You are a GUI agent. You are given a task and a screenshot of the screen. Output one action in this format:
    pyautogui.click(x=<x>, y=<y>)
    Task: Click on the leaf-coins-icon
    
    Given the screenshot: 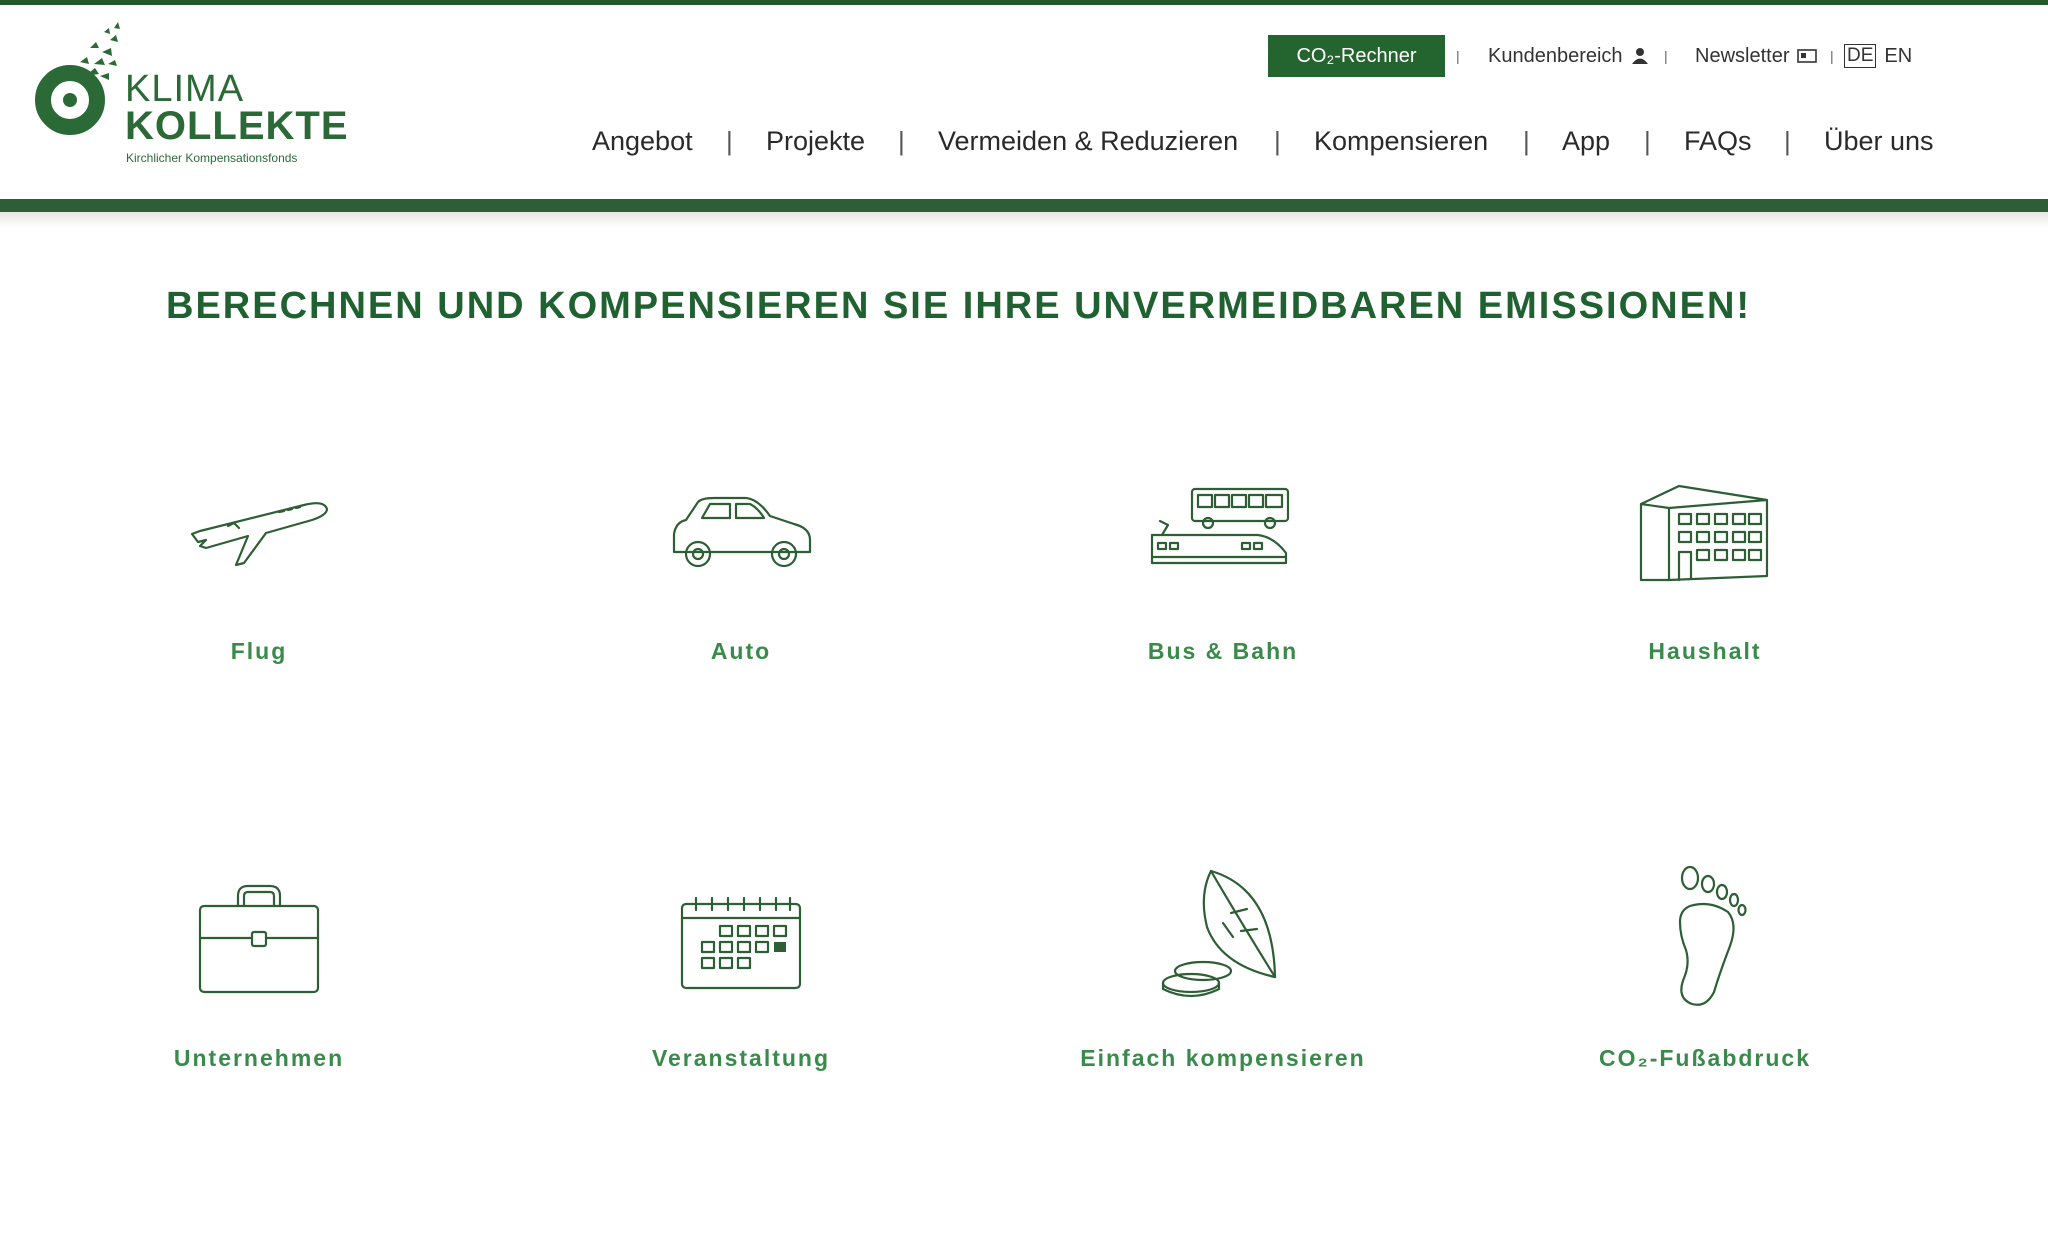 What is the action you would take?
    pyautogui.click(x=1219, y=933)
    